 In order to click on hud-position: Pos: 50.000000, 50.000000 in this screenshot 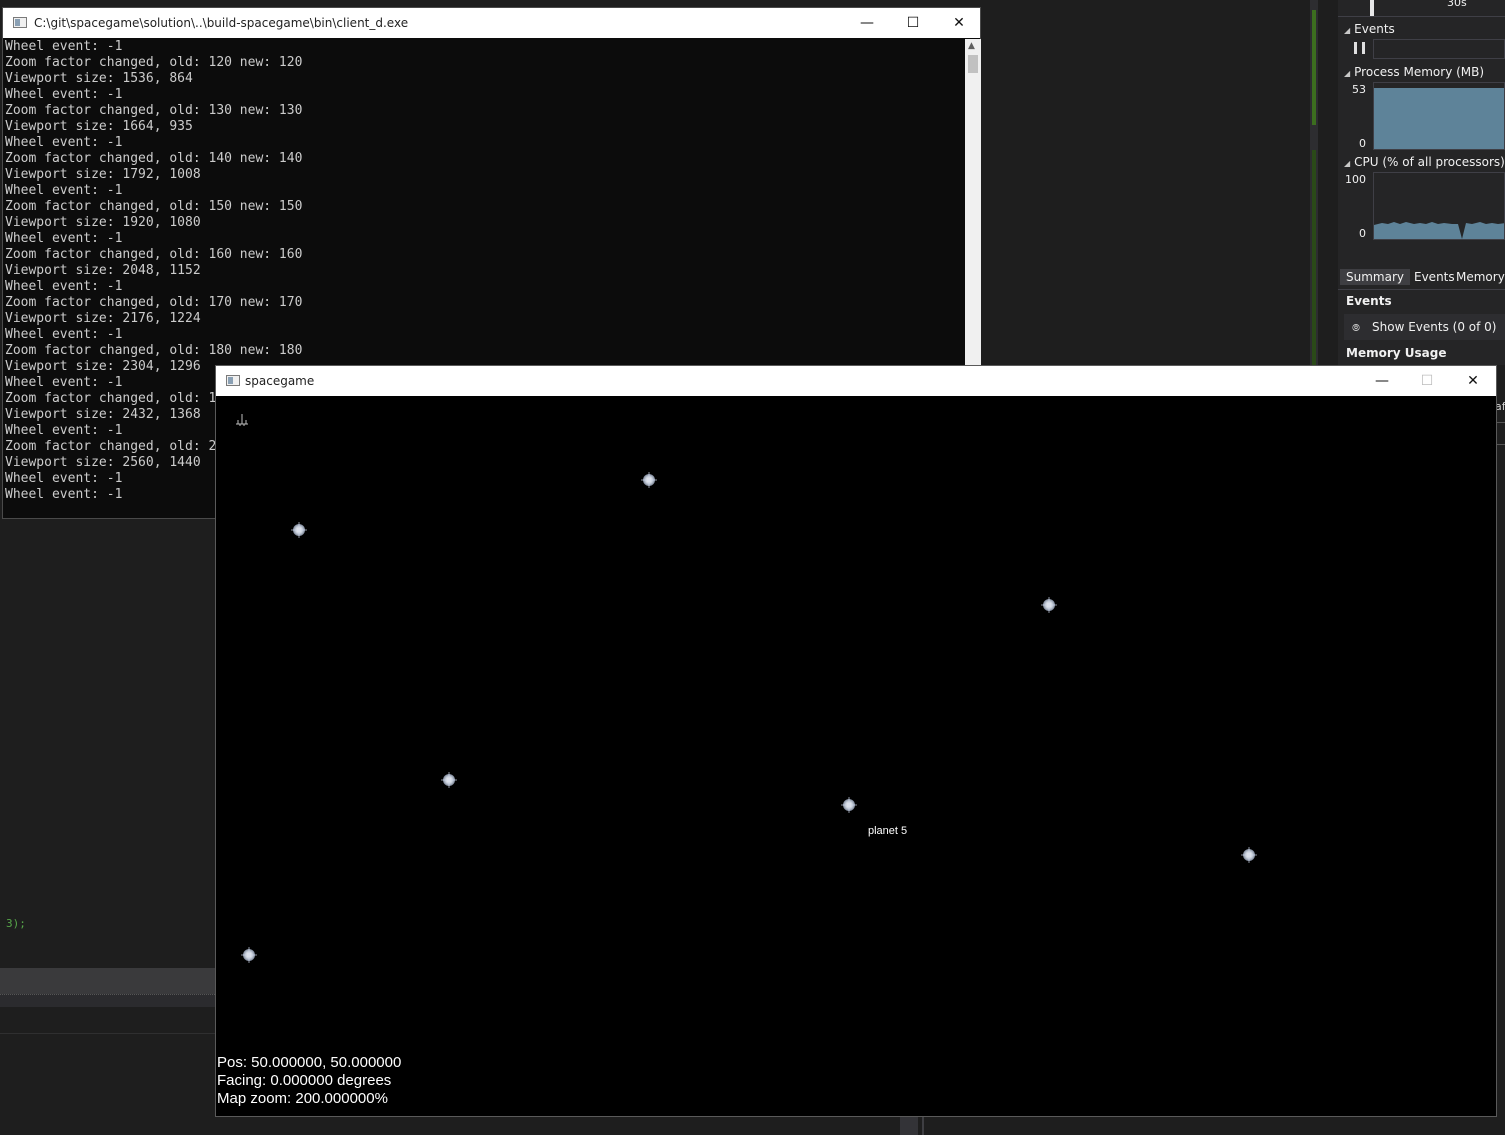, I will do `click(309, 1062)`.